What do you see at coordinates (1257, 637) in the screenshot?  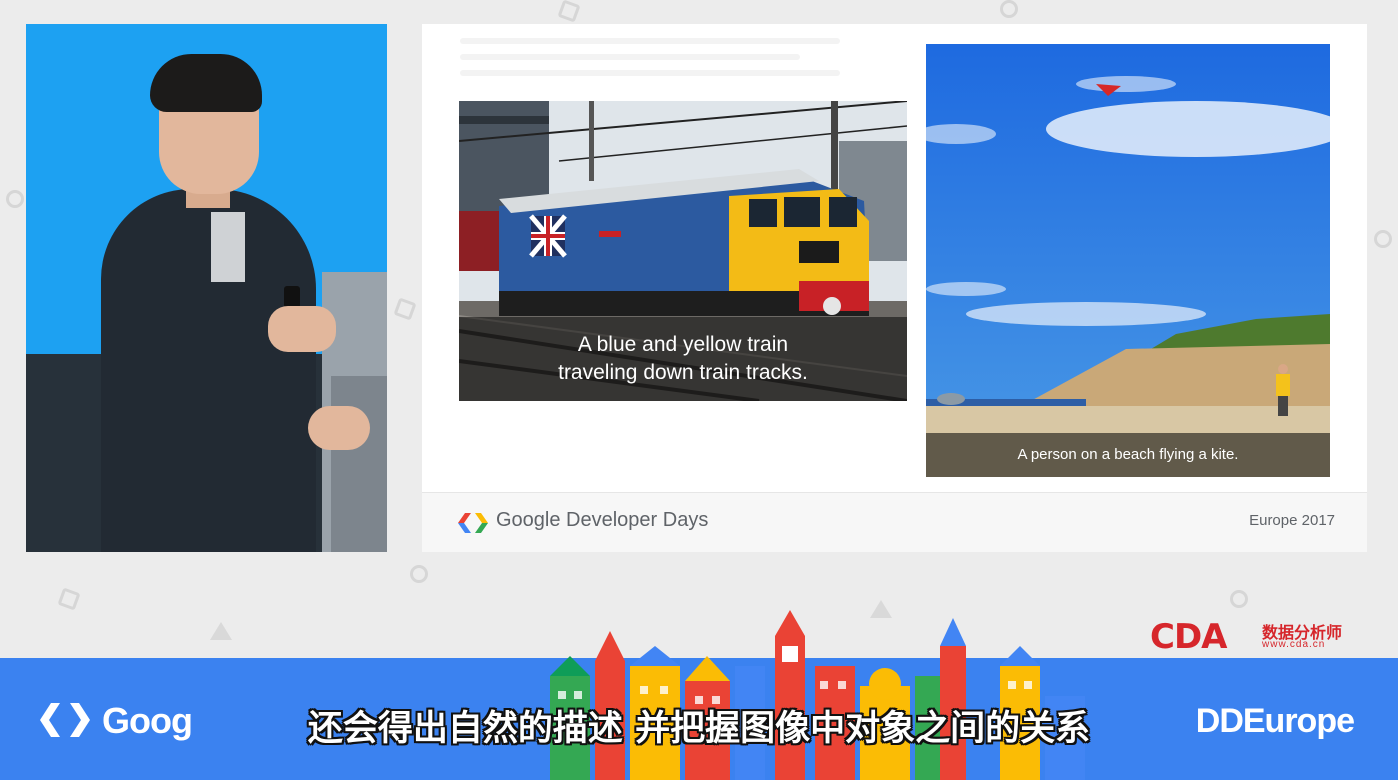 I see `watermark: CDA 数据分析师 www.cda.cn` at bounding box center [1257, 637].